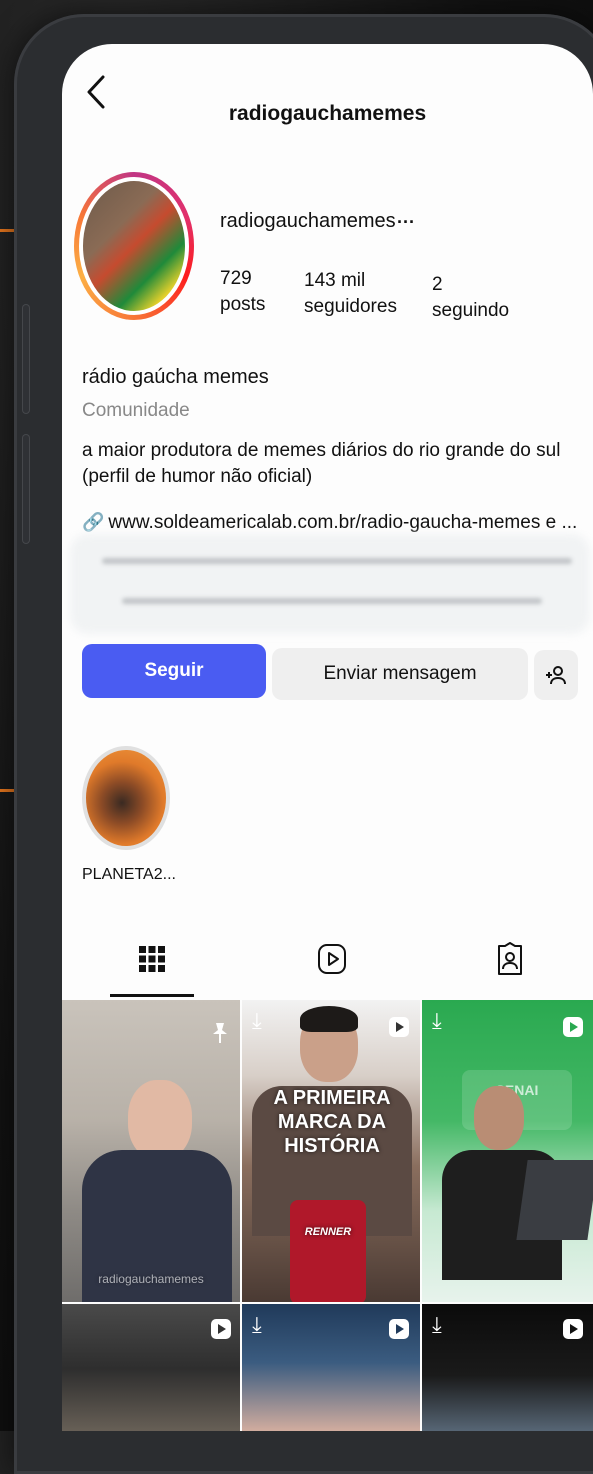 This screenshot has height=1474, width=593. I want to click on tab-reels, so click(332, 959).